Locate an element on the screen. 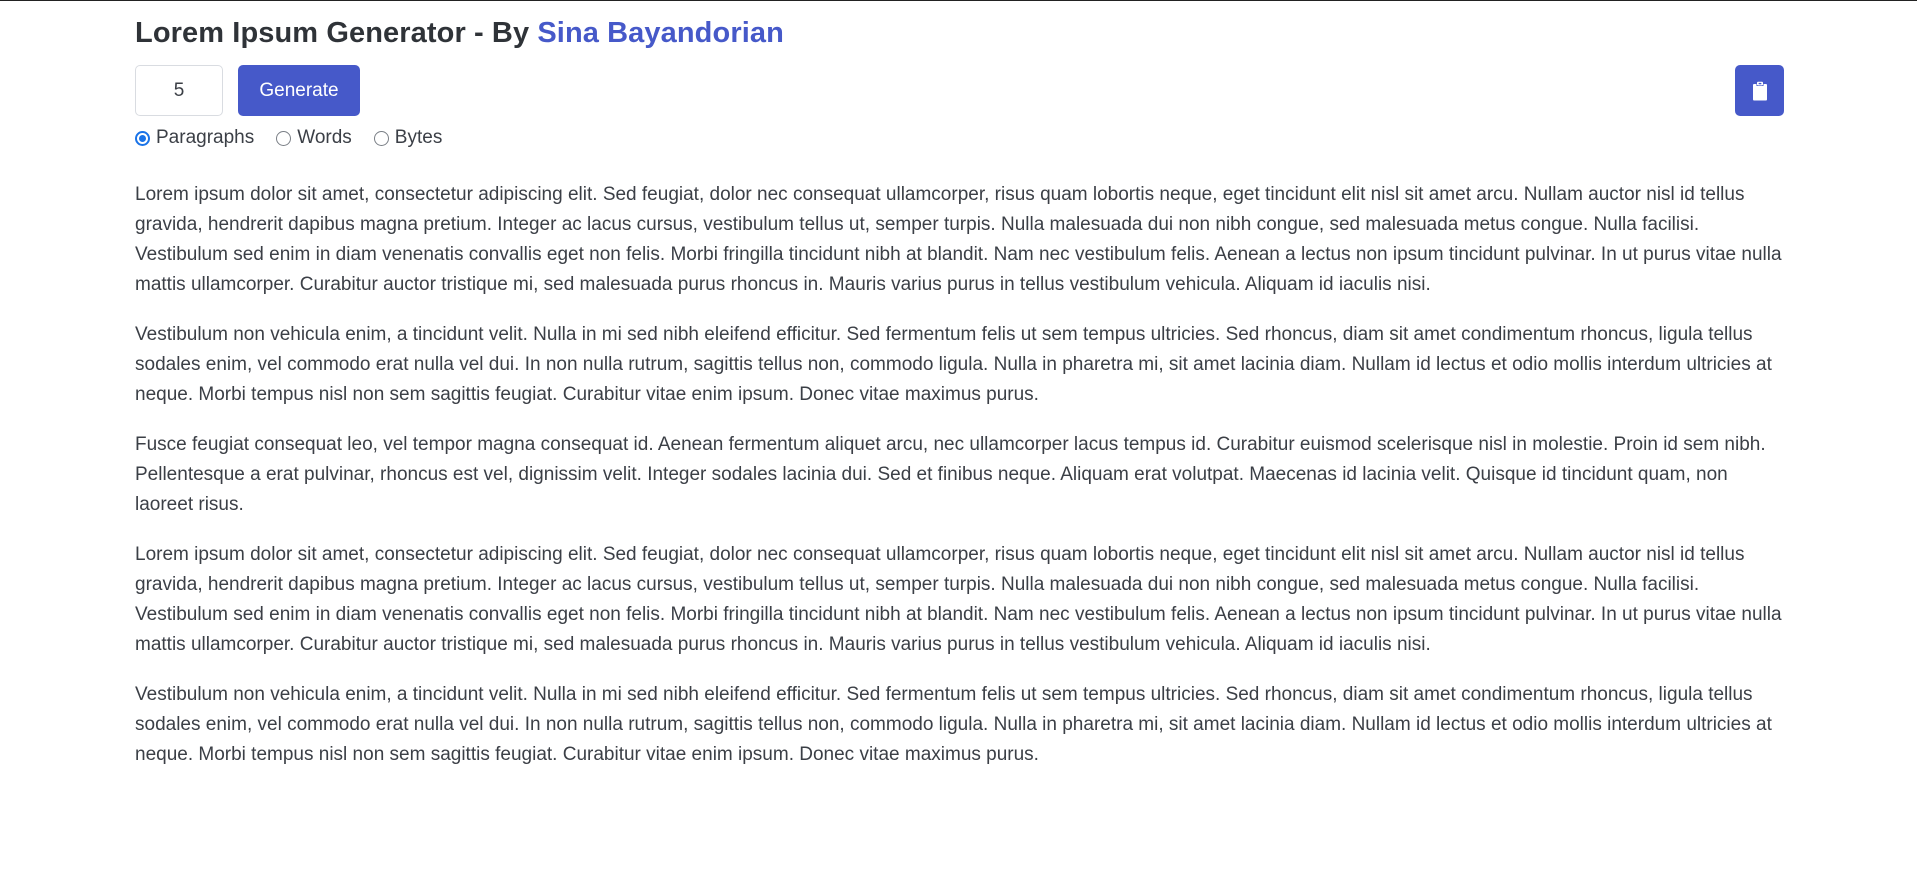 This screenshot has height=893, width=1917. top-border is located at coordinates (958, 0).